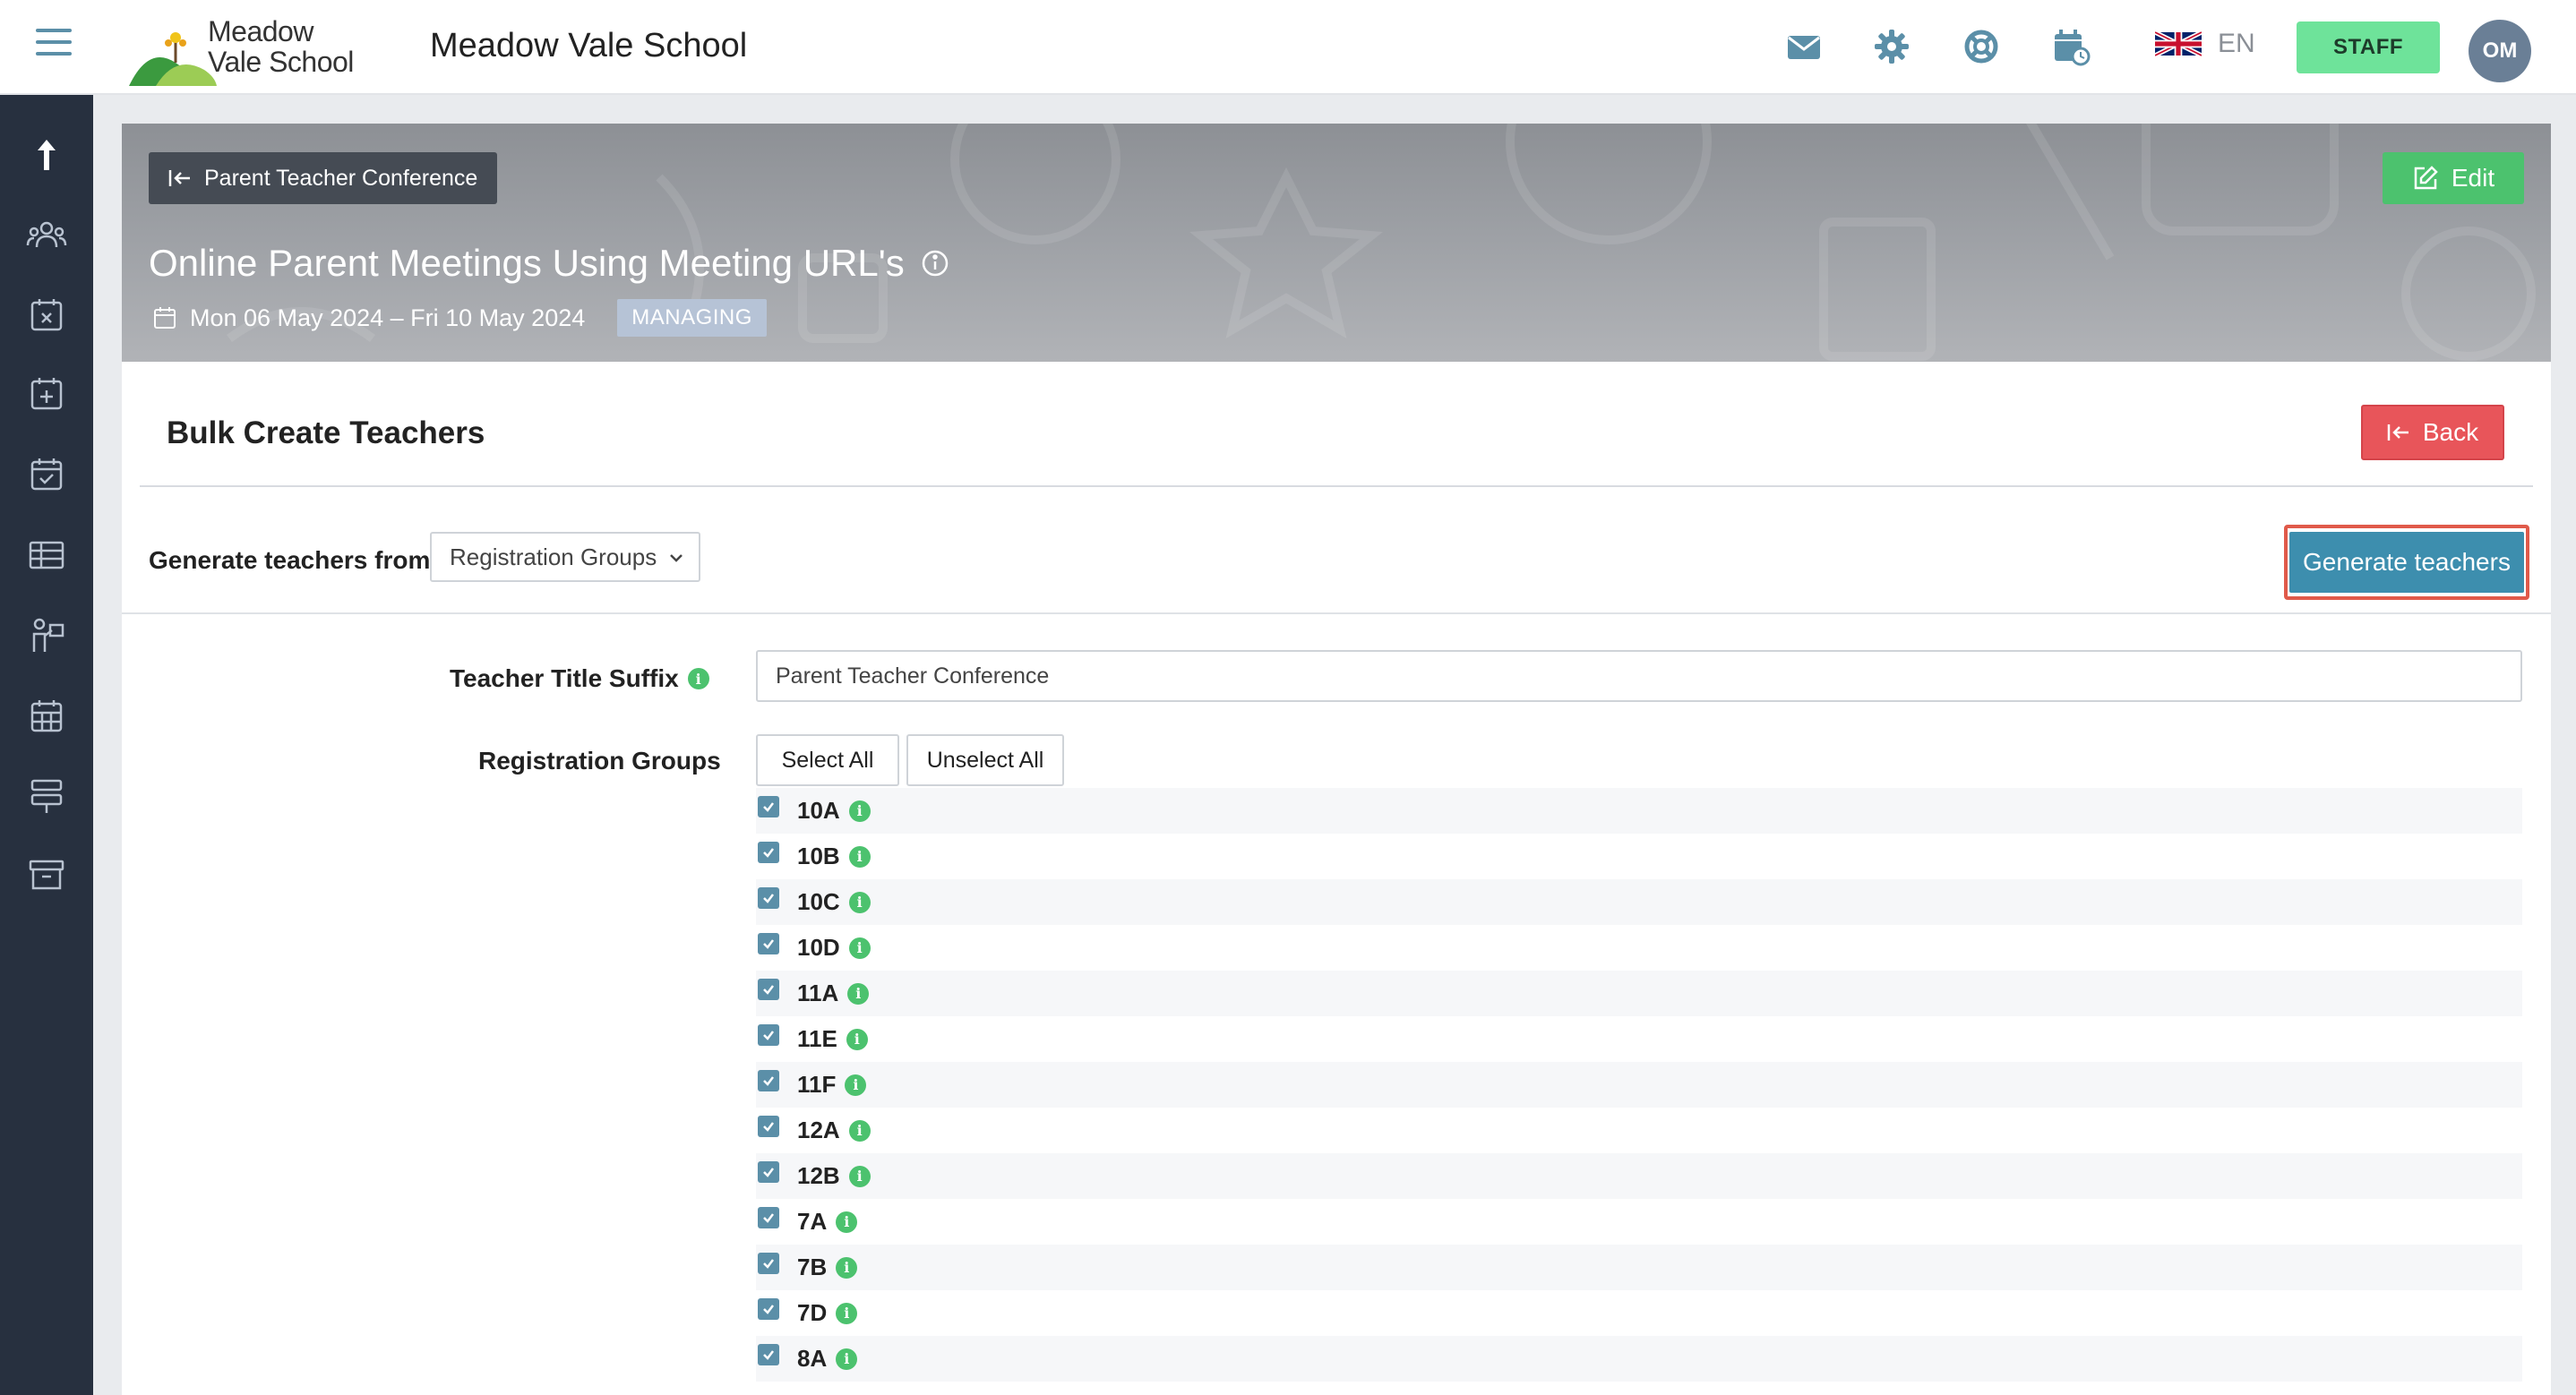 The image size is (2576, 1395). Describe the element at coordinates (46, 474) in the screenshot. I see `calendar-check-icon` at that location.